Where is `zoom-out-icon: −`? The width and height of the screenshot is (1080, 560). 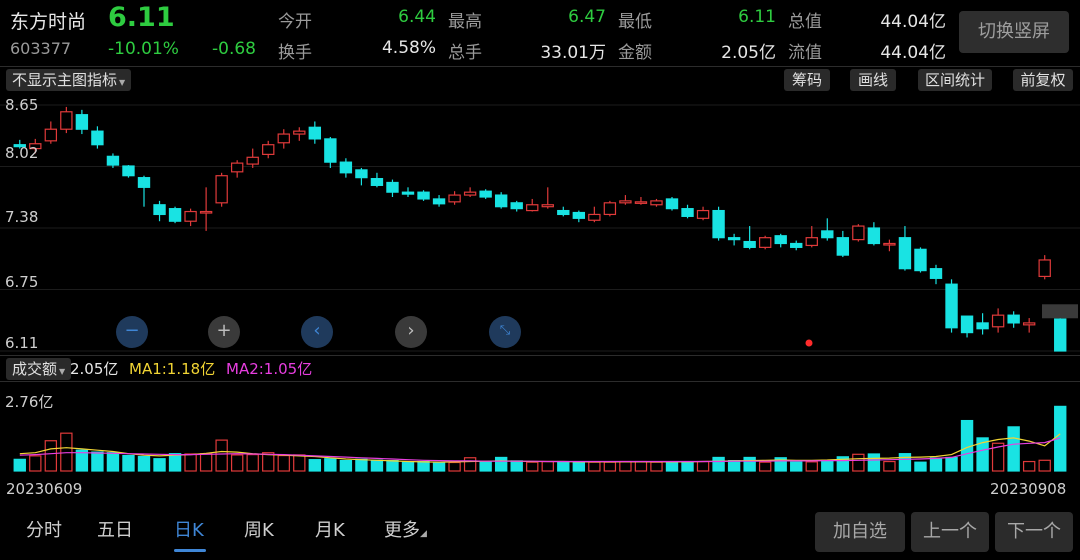 zoom-out-icon: − is located at coordinates (132, 332).